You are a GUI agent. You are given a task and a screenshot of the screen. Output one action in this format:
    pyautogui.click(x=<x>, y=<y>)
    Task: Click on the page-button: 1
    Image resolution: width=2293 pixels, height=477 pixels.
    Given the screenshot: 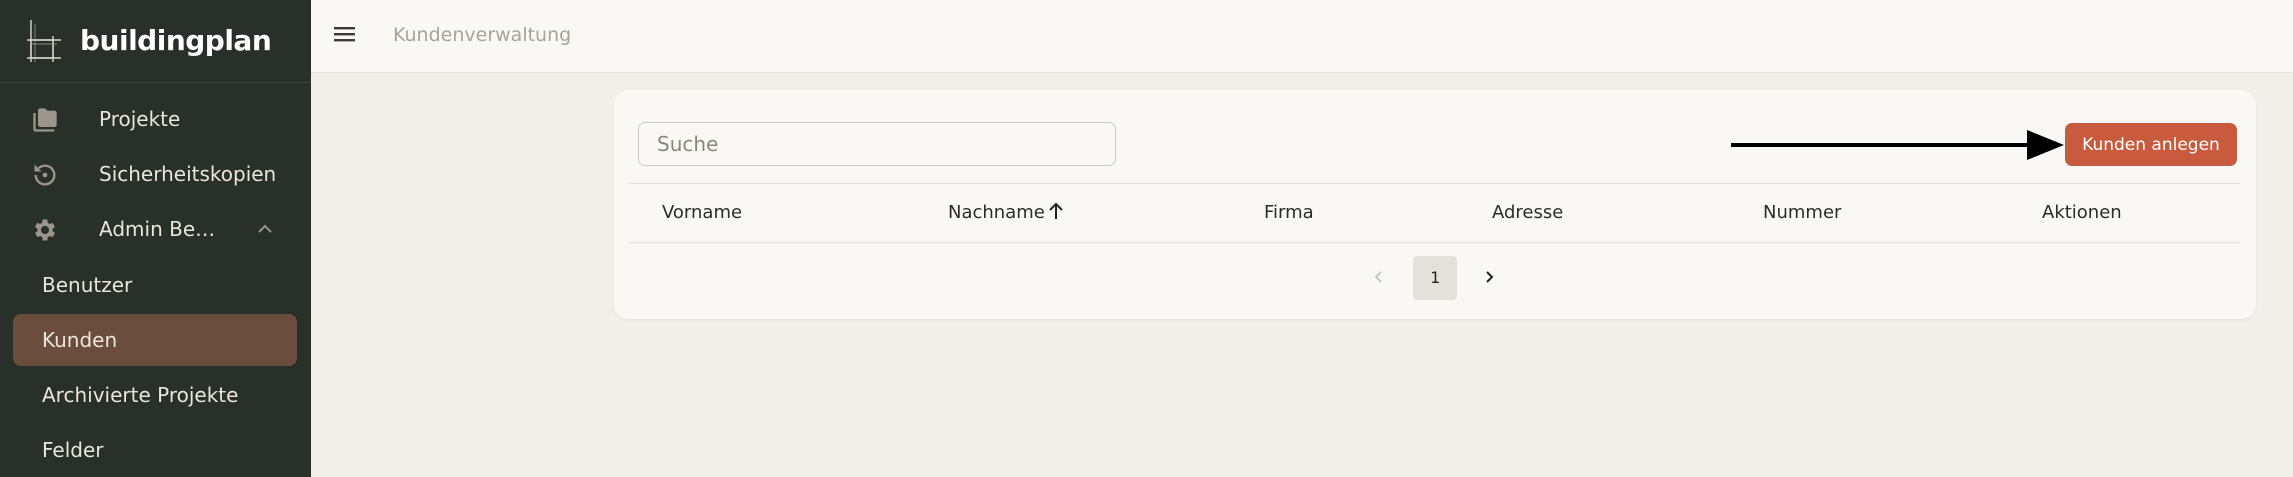 What is the action you would take?
    pyautogui.click(x=1435, y=278)
    